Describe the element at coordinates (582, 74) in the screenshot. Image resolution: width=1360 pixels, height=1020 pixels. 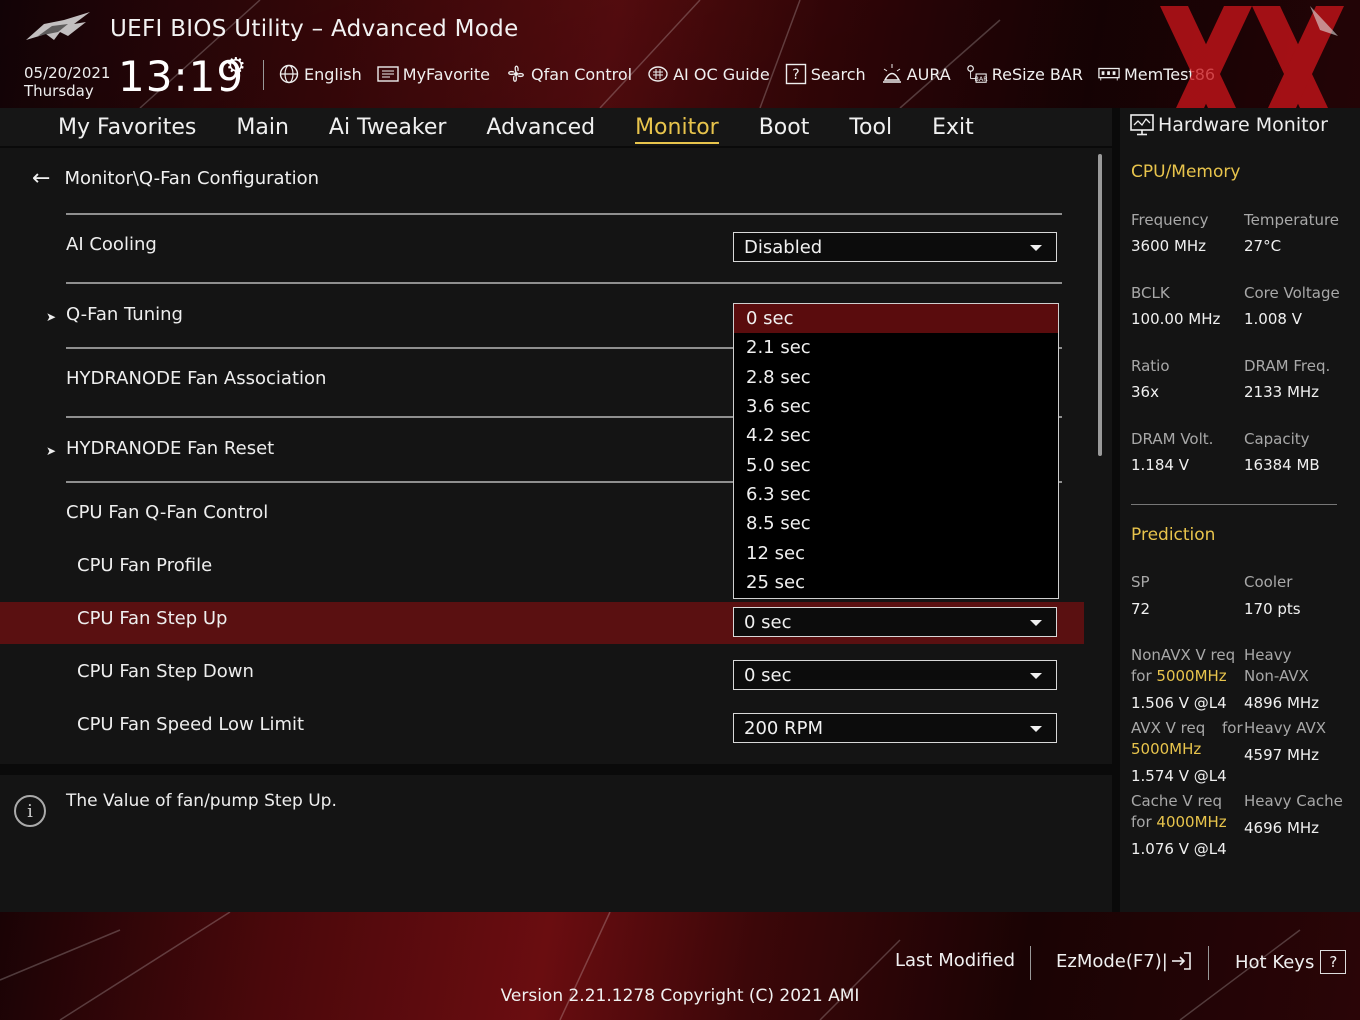
I see `toolbar-qfan-control-label: Qfan Control` at that location.